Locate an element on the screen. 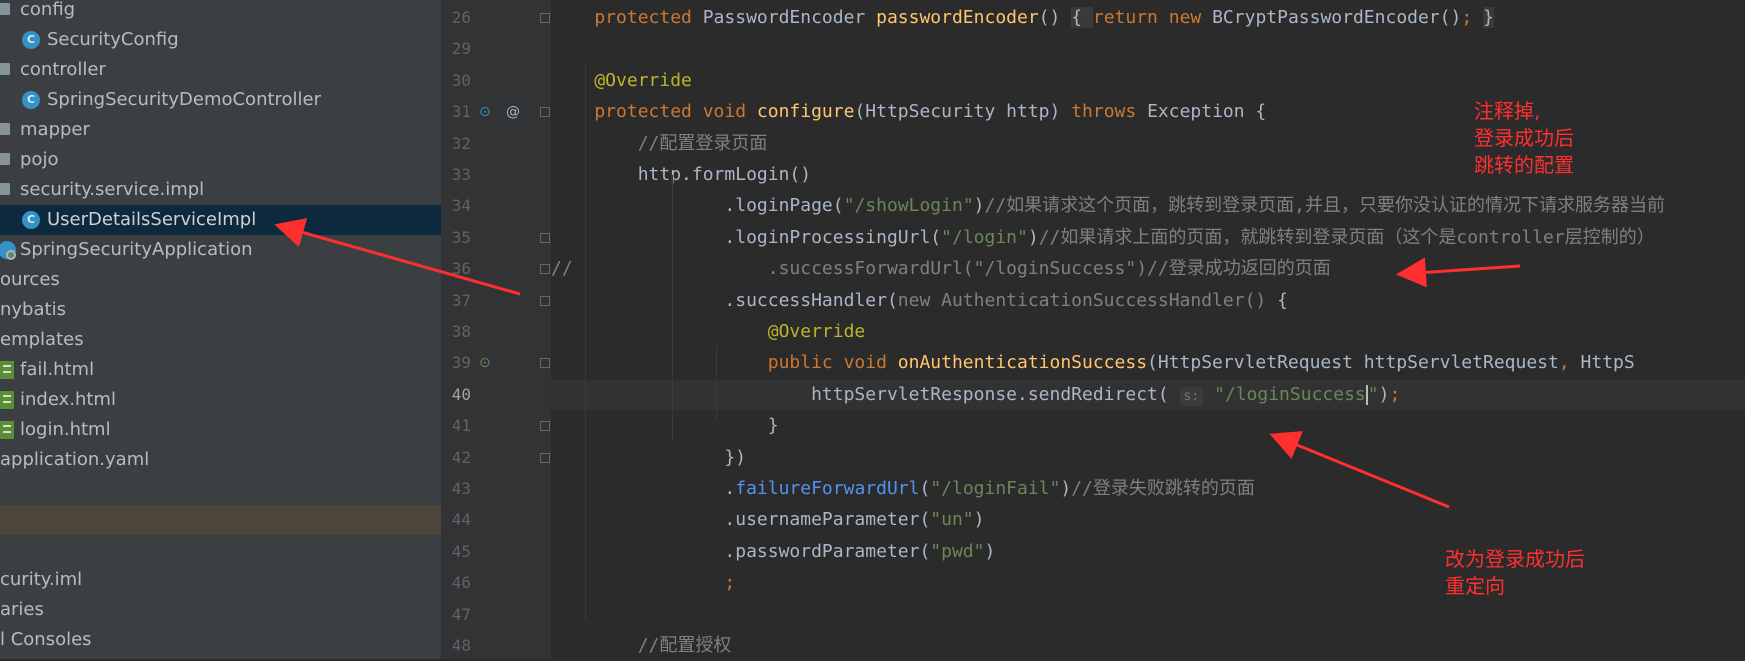 The image size is (1745, 661). tree-item: pojo is located at coordinates (220, 160).